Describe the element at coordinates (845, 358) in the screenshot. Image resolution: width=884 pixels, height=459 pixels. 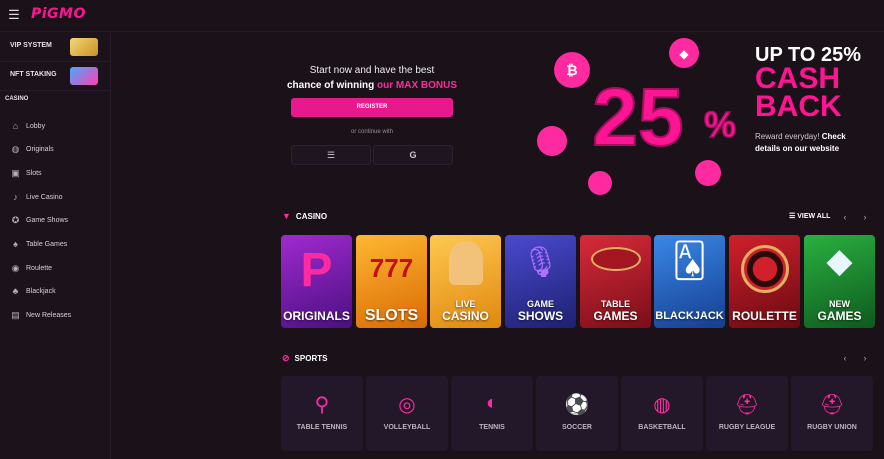
I see `sports-prev-arrow: ‹` at that location.